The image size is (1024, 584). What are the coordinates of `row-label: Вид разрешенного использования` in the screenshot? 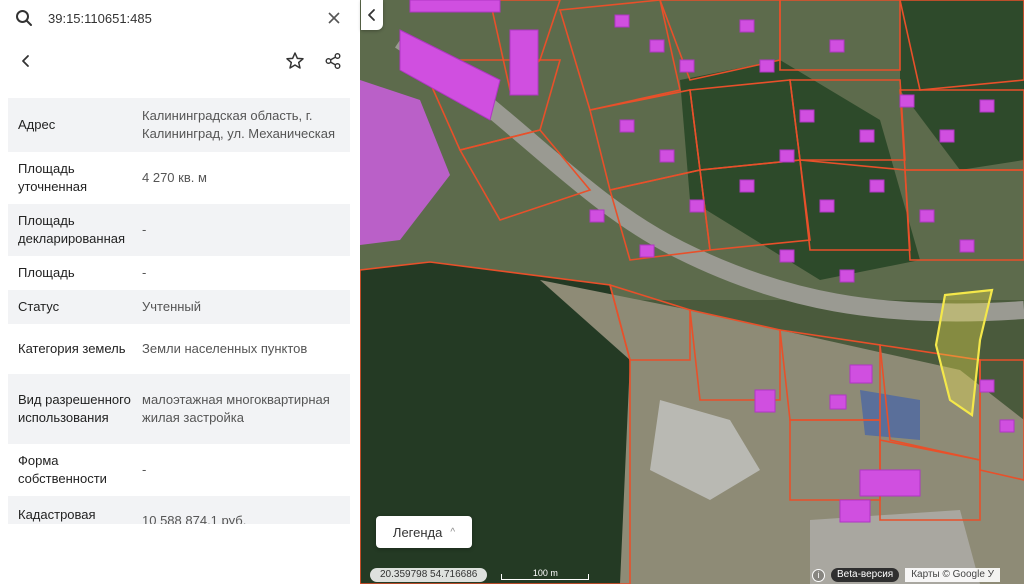 It's located at (74, 408).